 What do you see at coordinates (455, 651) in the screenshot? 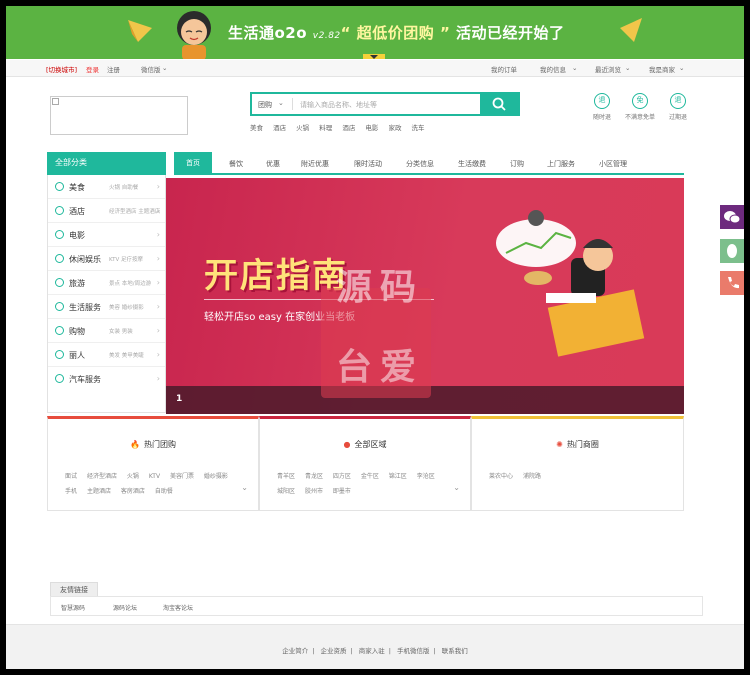
I see `footer-link: 联系我们` at bounding box center [455, 651].